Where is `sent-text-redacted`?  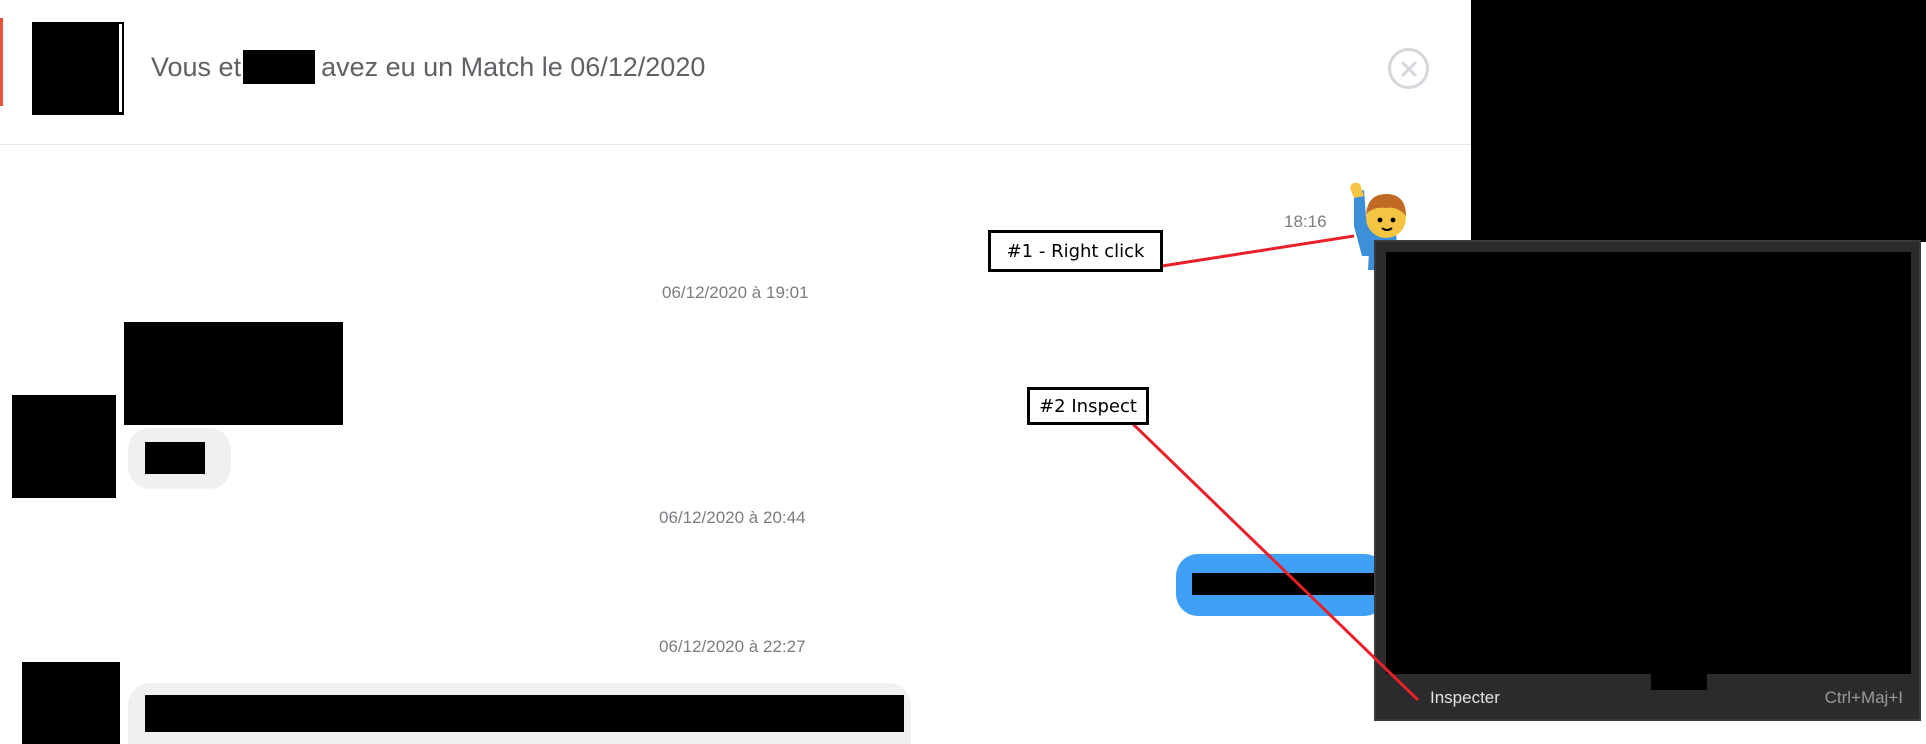 sent-text-redacted is located at coordinates (1289, 584).